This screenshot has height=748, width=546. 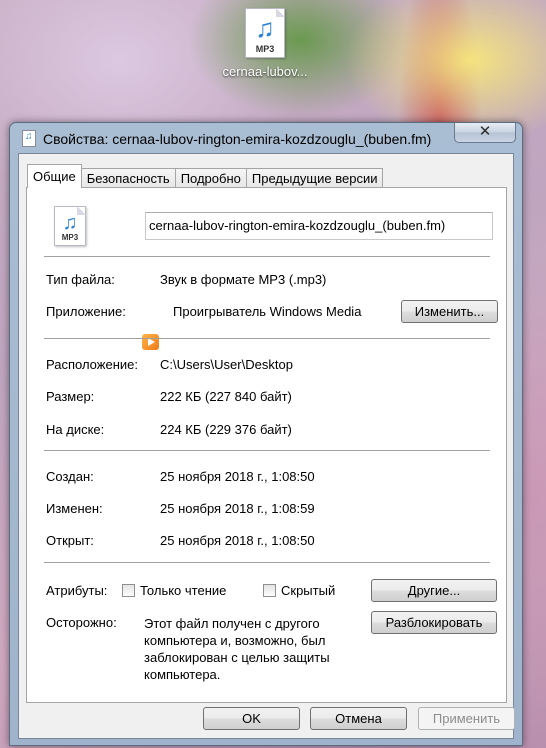 I want to click on location-label: Расположение:, so click(x=92, y=364).